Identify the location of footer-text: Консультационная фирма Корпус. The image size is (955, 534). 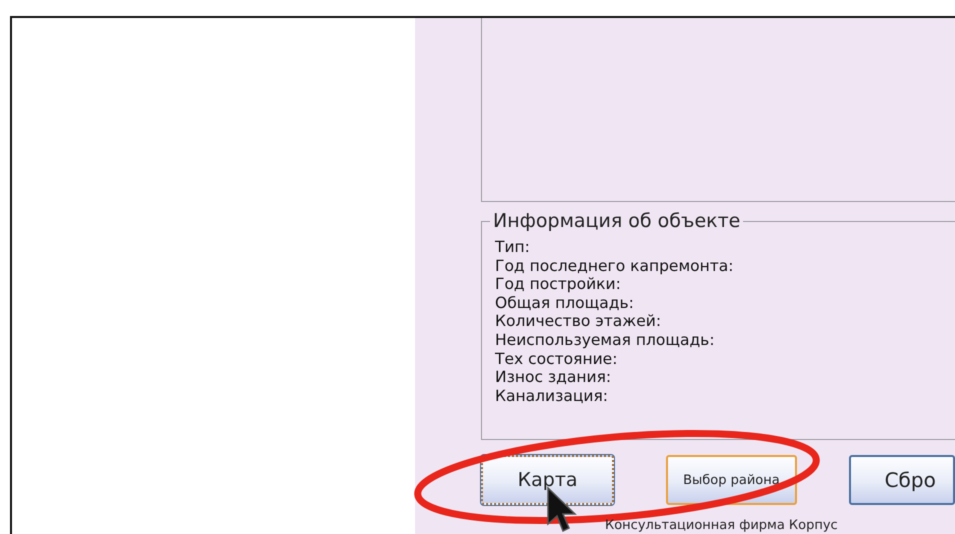
(722, 526).